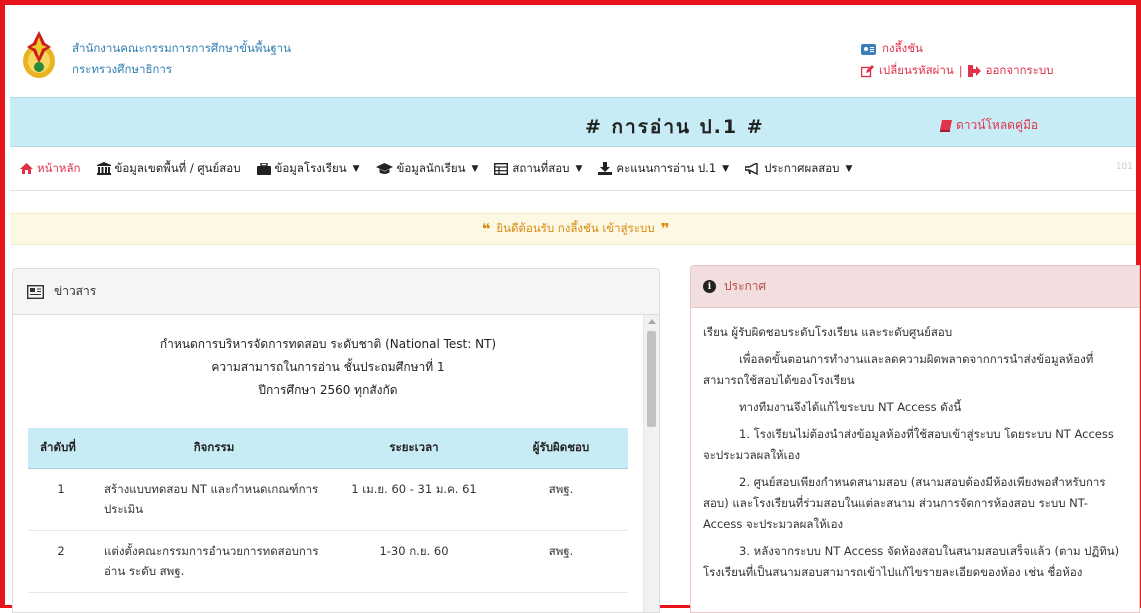 The height and width of the screenshot is (613, 1141). I want to click on nav-label: คะแนนการอ่าน ป.1, so click(666, 167).